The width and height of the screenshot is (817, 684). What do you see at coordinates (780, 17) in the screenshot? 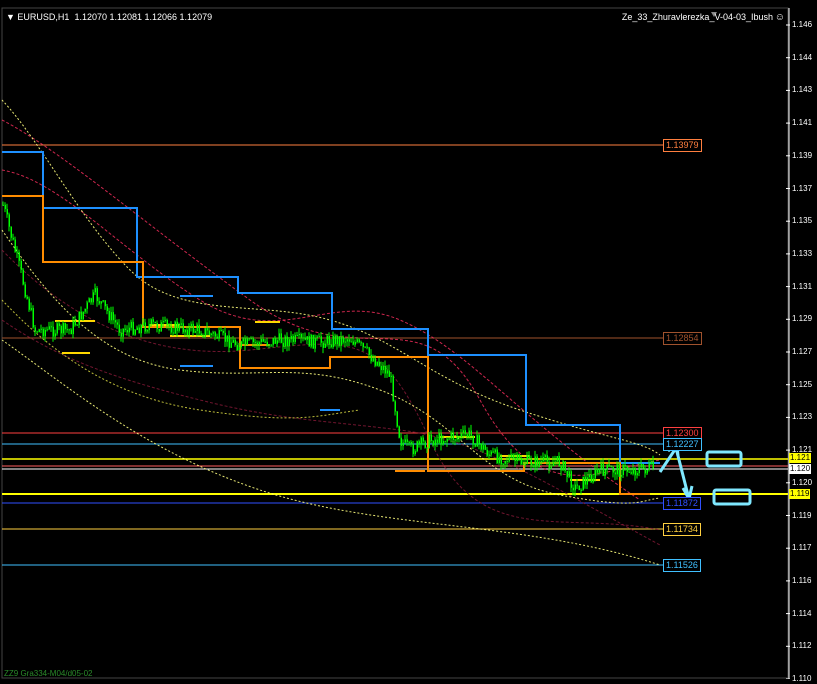
I see `smiley-icon: ☺` at bounding box center [780, 17].